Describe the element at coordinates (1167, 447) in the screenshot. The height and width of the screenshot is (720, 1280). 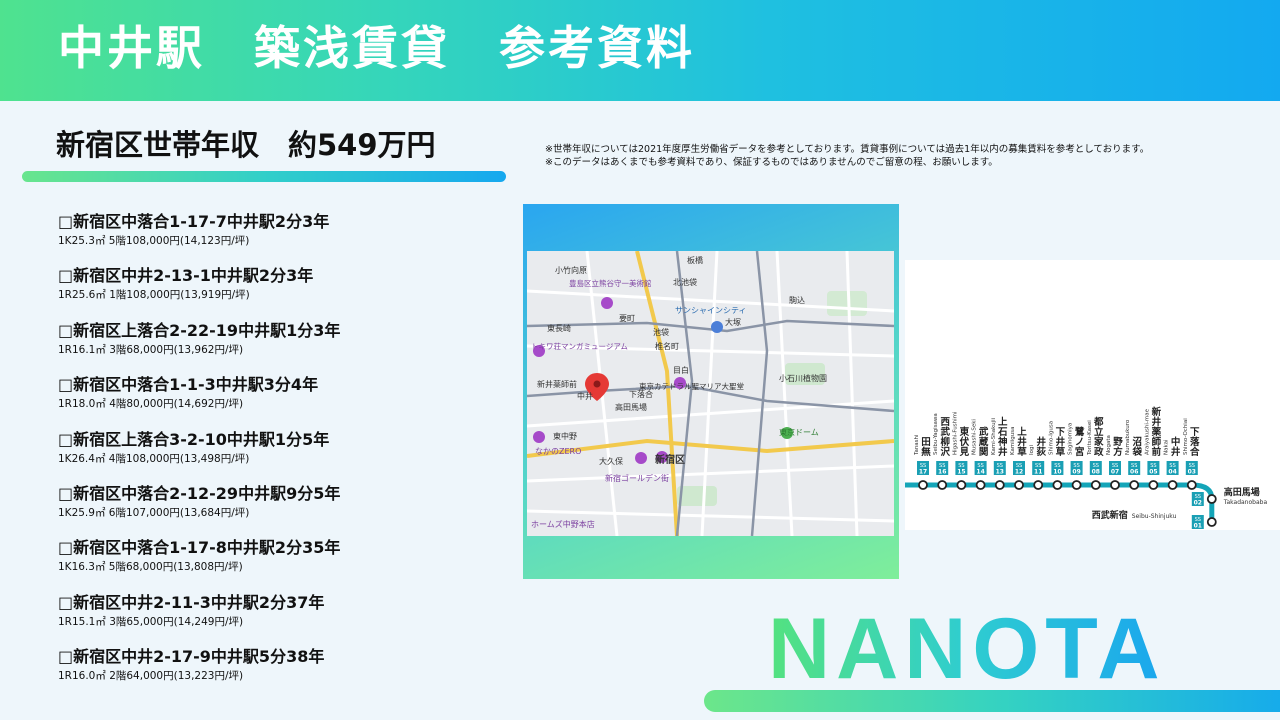
I see `station-name-en: Nakai` at that location.